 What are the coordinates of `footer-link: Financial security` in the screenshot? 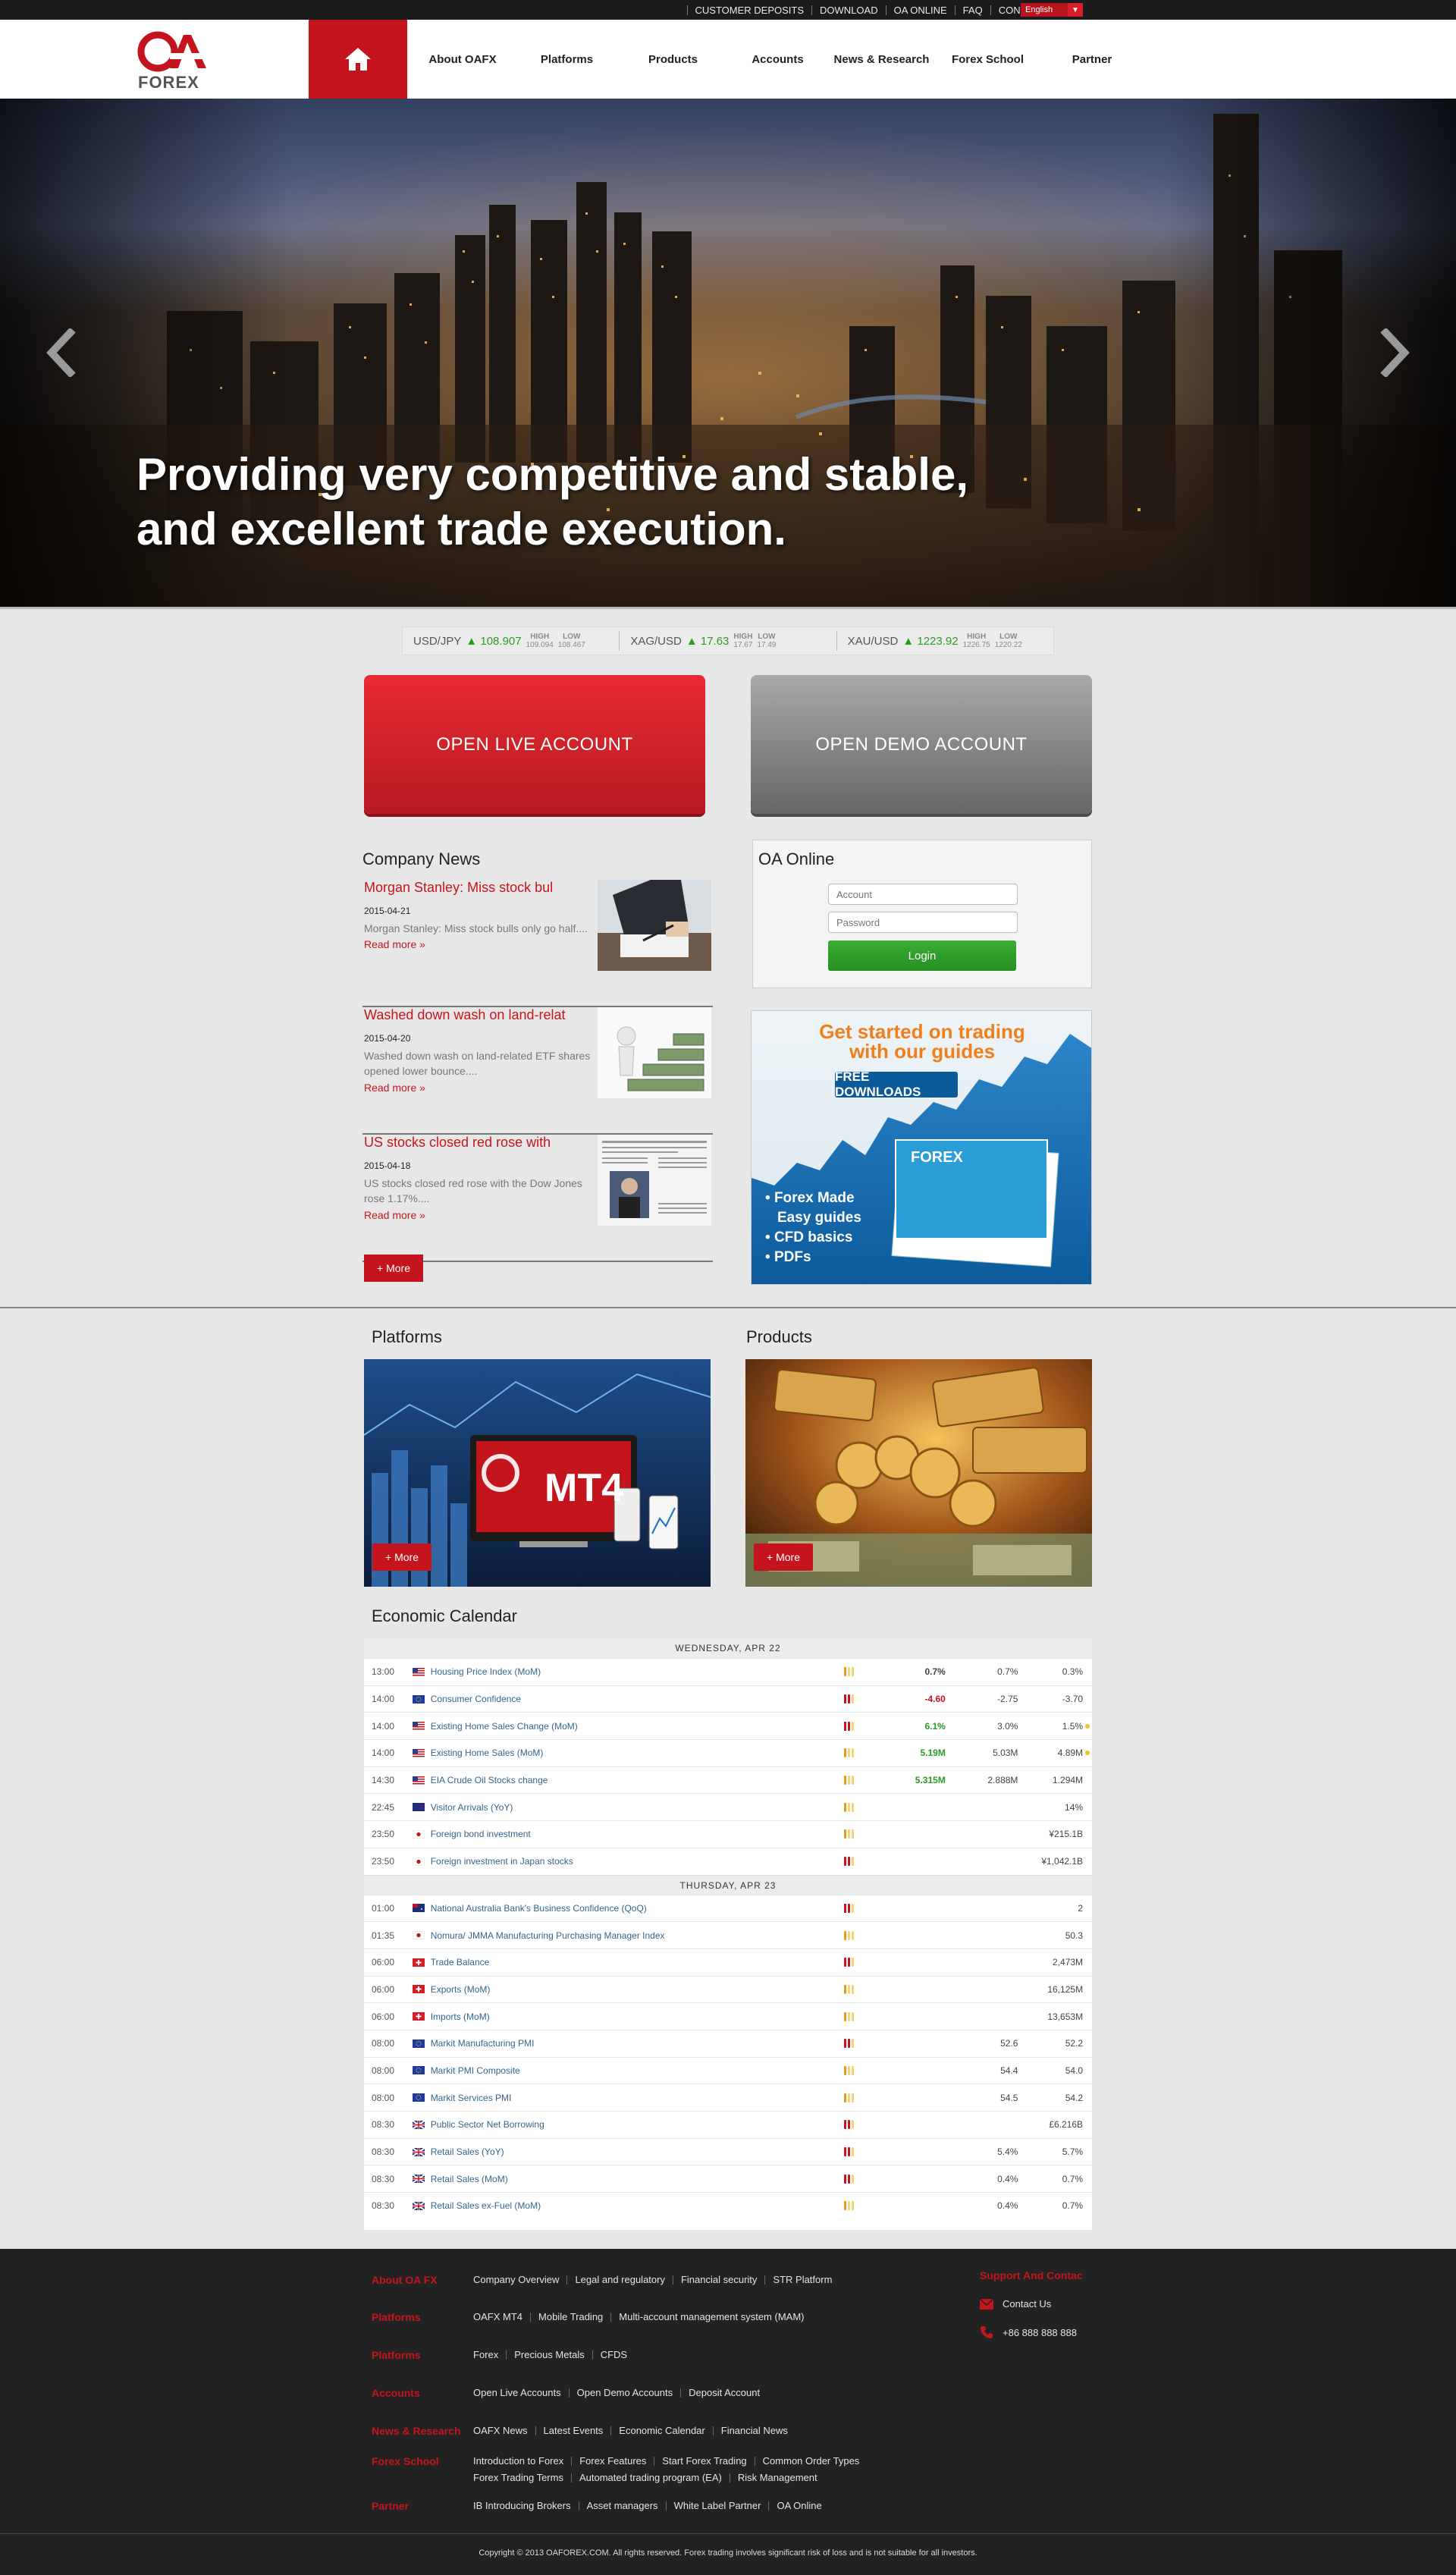 It's located at (718, 2280).